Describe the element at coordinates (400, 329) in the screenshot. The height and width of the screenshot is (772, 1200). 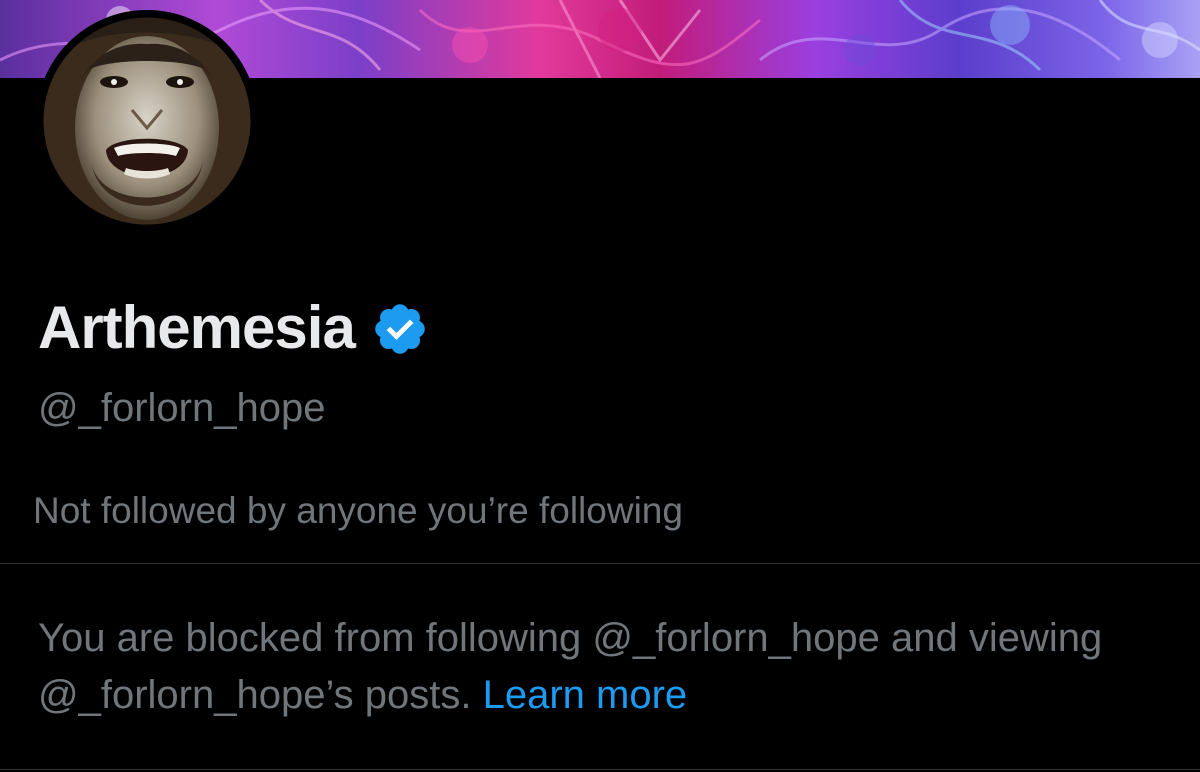
I see `verified-badge-icon` at that location.